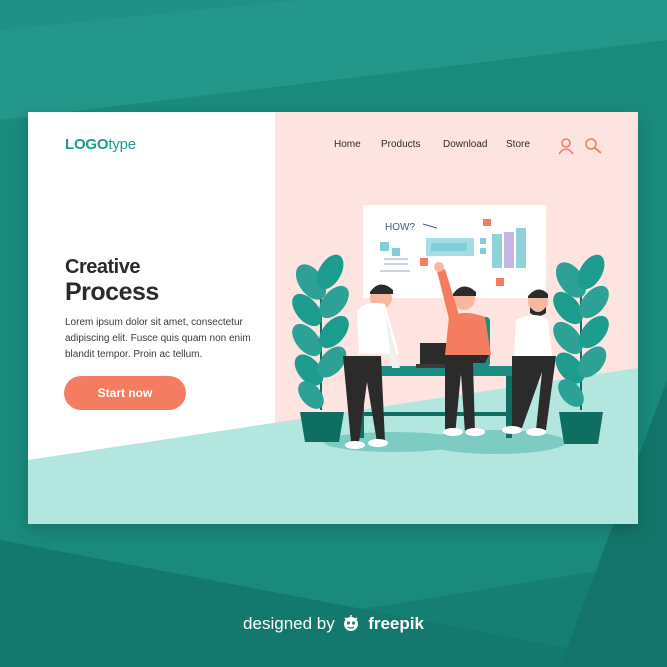 The width and height of the screenshot is (667, 667). I want to click on designer-credit: designed by freepik, so click(333, 625).